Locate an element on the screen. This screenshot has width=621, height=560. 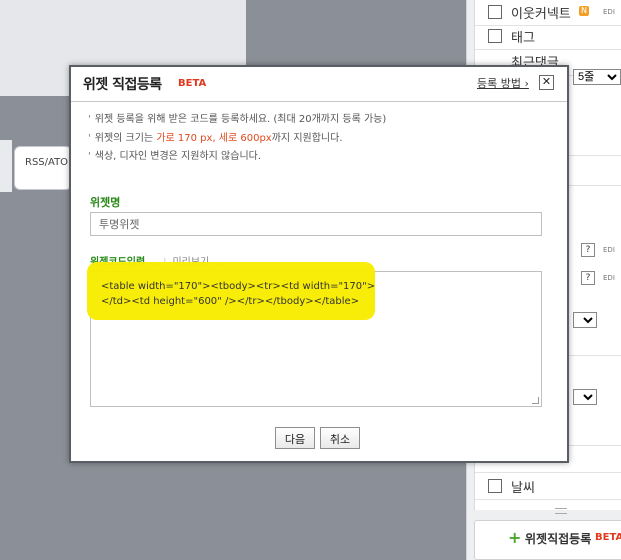
cancel-button: 취소 is located at coordinates (340, 438).